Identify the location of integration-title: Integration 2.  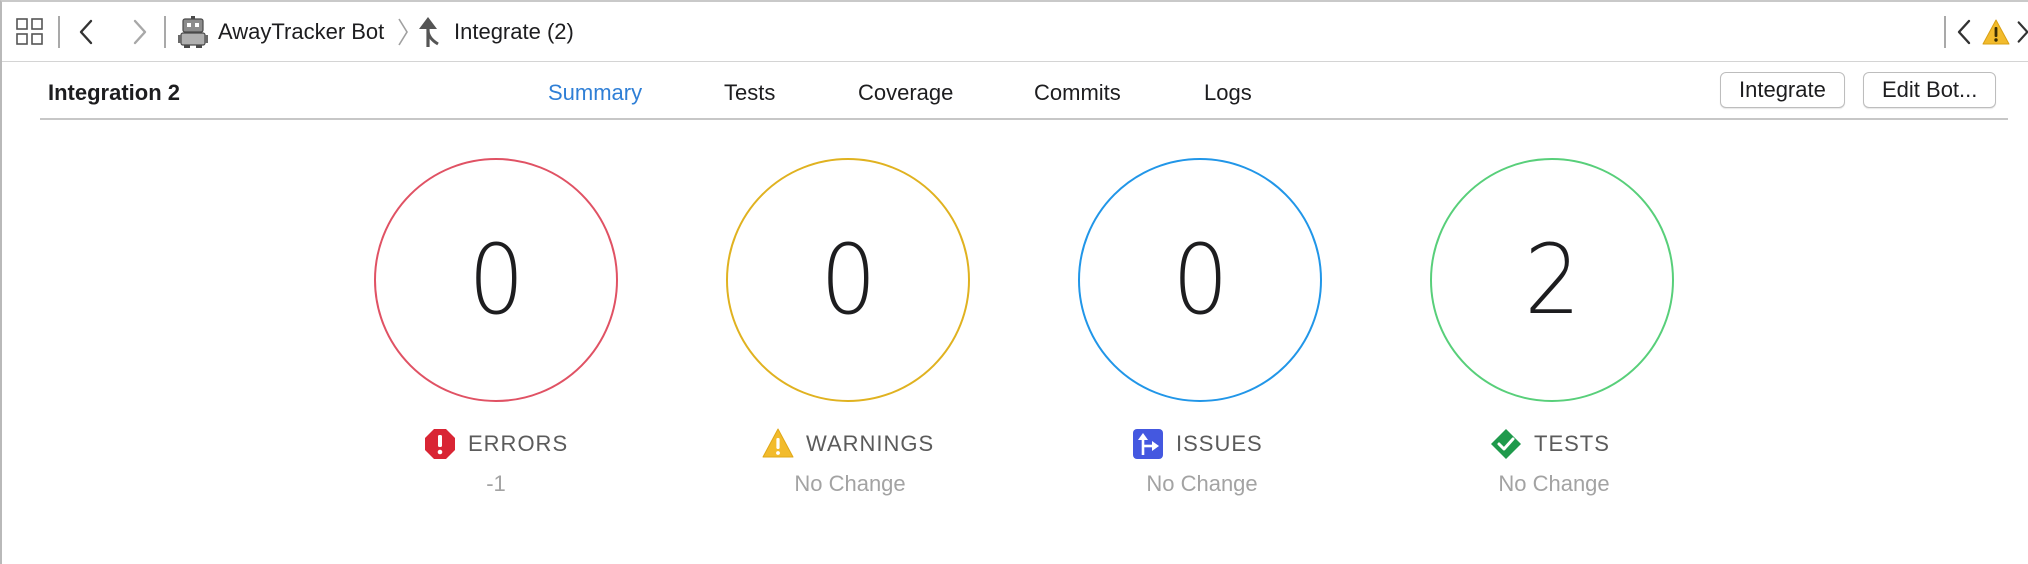
(114, 92).